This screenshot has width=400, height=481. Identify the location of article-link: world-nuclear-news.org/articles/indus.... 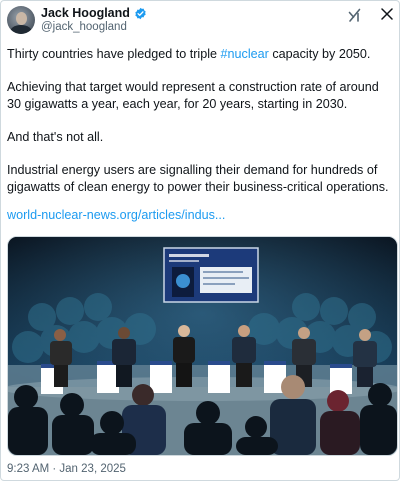
(116, 215).